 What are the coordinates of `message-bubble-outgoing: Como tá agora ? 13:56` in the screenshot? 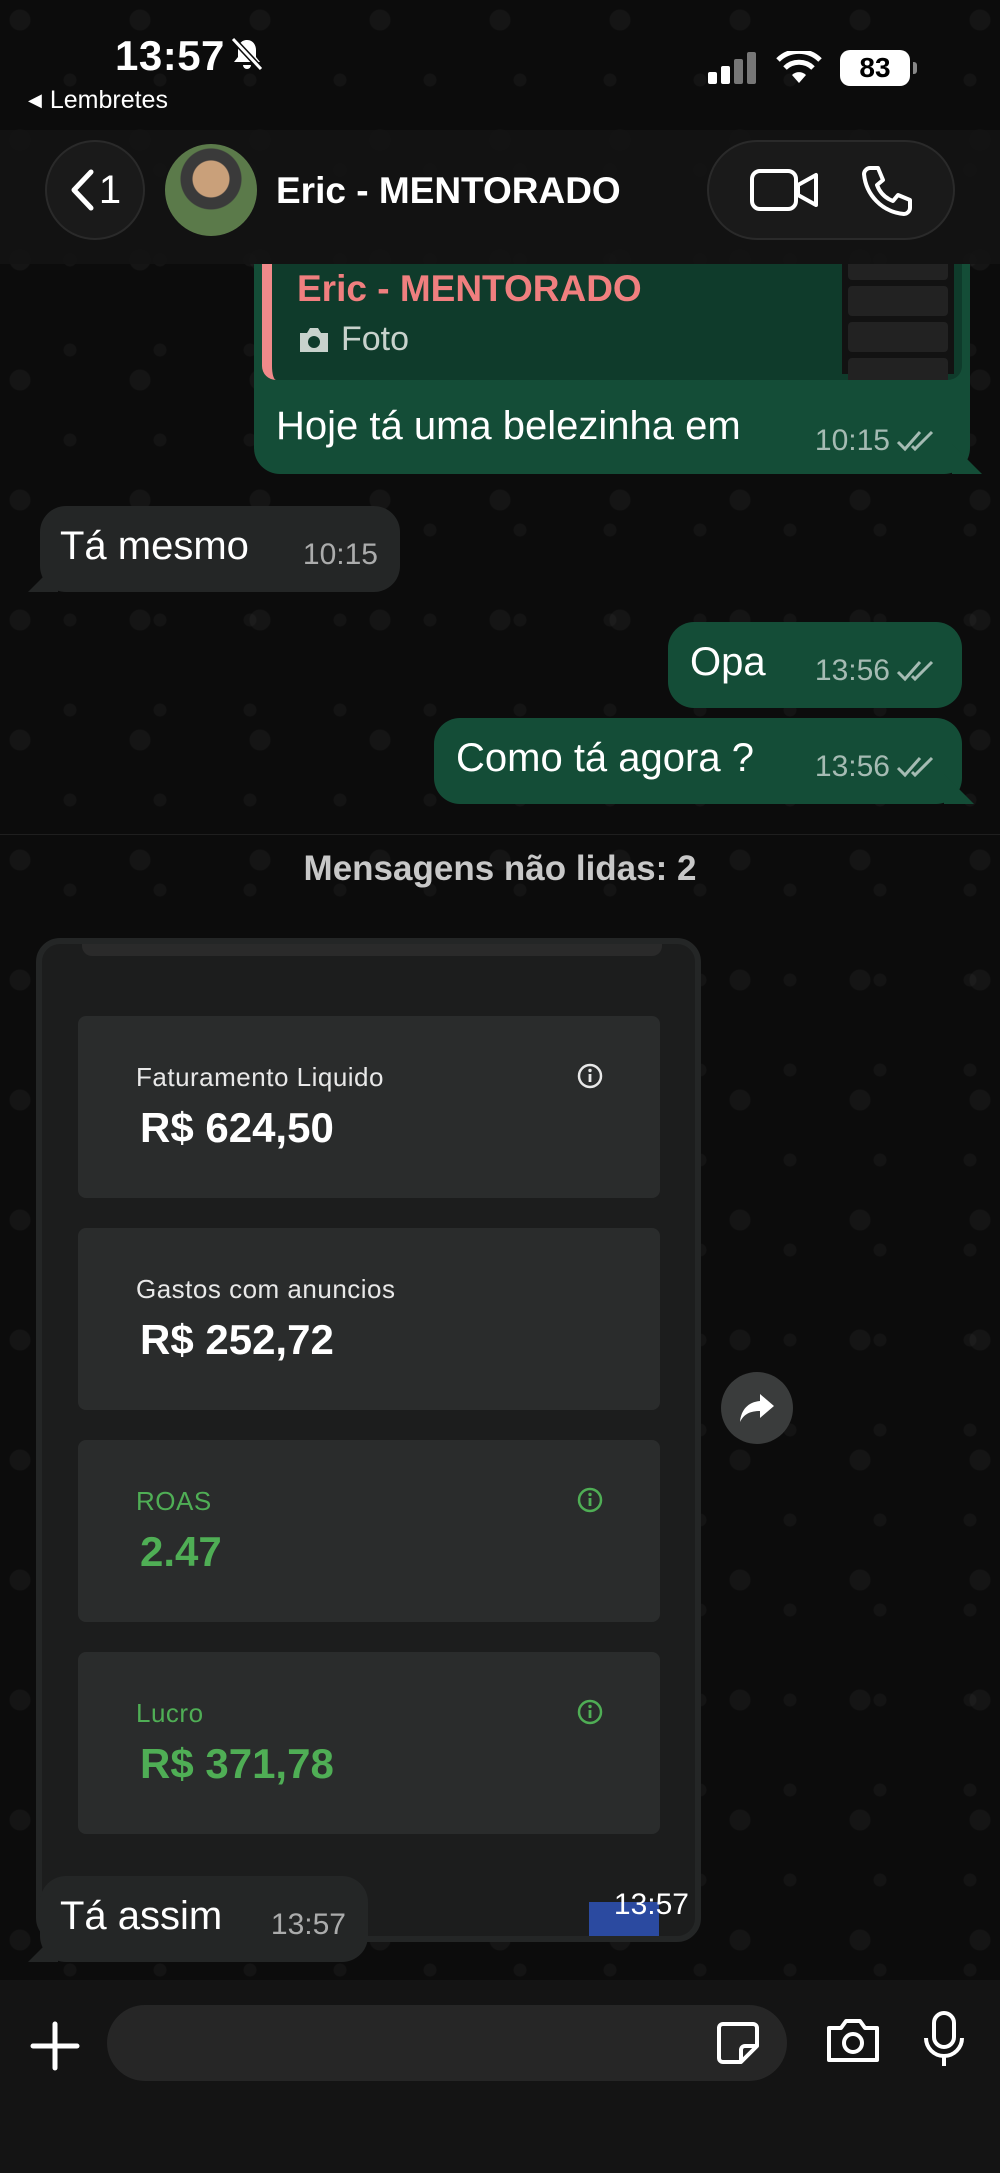 It's located at (704, 761).